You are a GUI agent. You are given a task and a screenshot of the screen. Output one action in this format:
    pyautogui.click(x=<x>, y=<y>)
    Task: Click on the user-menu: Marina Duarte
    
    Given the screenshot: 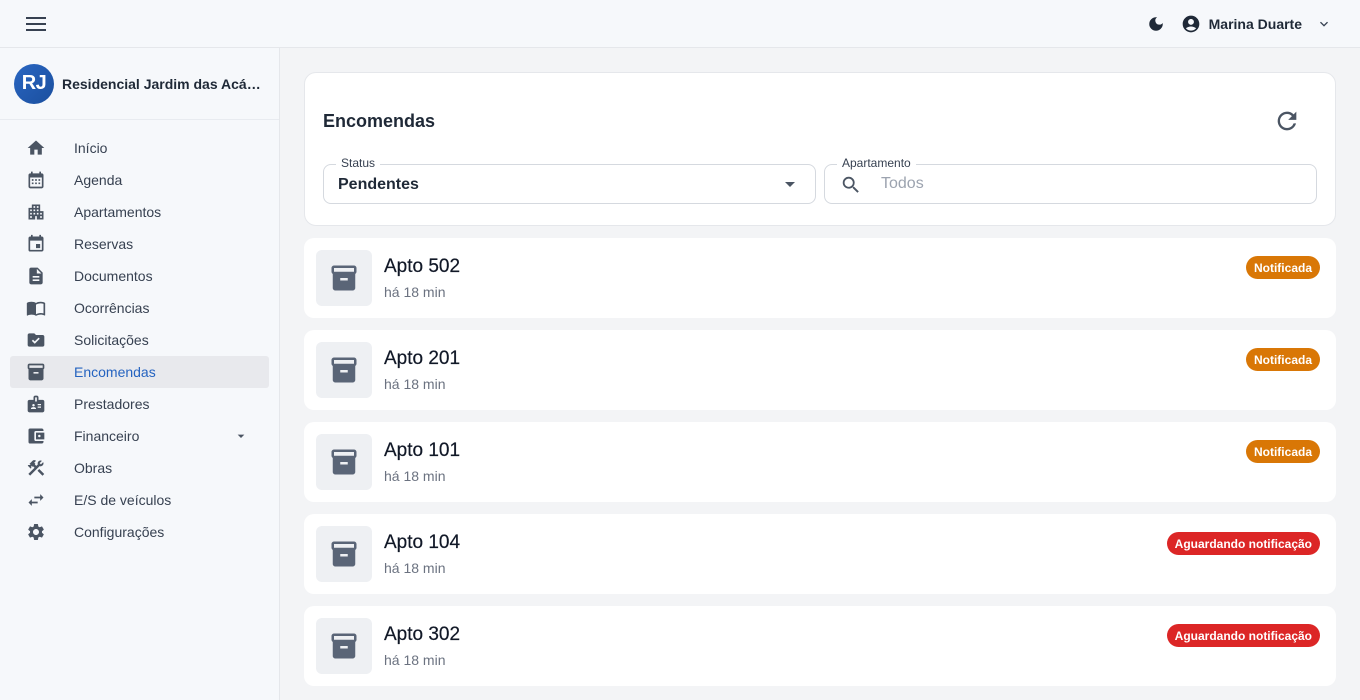 What is the action you would take?
    pyautogui.click(x=1256, y=24)
    